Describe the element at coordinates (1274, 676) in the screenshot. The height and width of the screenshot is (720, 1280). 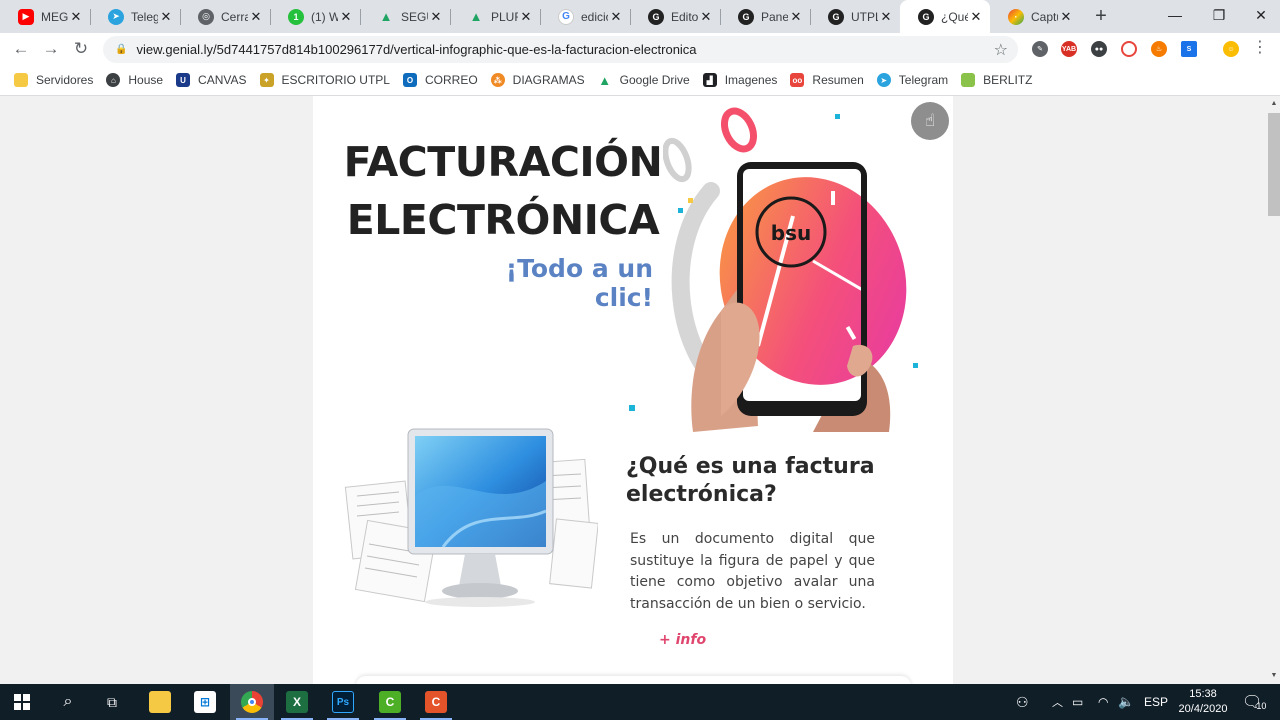
I see `scroll-down-arrow-icon: ▼` at that location.